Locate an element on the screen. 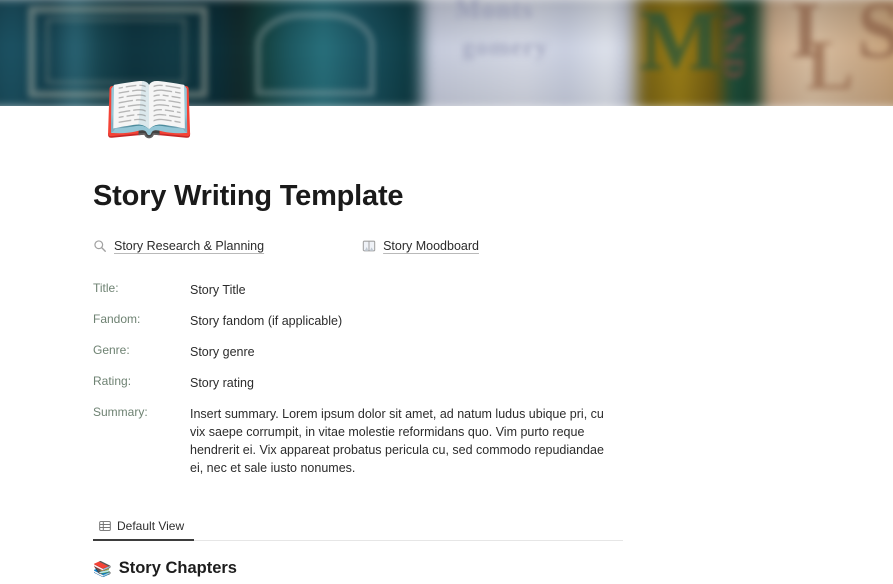  page-title: Story Writing Template is located at coordinates (493, 196).